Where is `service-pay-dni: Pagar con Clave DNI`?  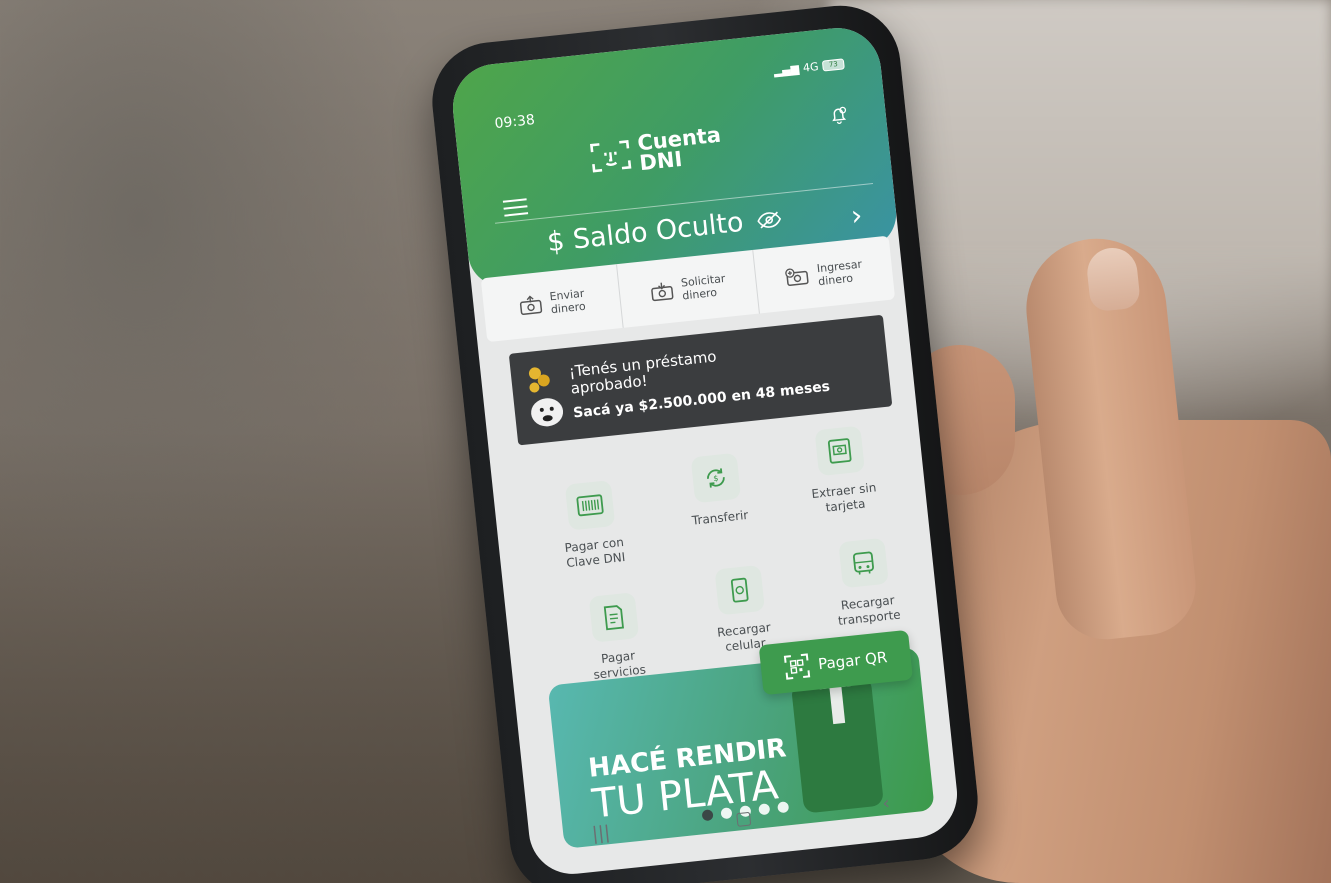 service-pay-dni: Pagar con Clave DNI is located at coordinates (592, 525).